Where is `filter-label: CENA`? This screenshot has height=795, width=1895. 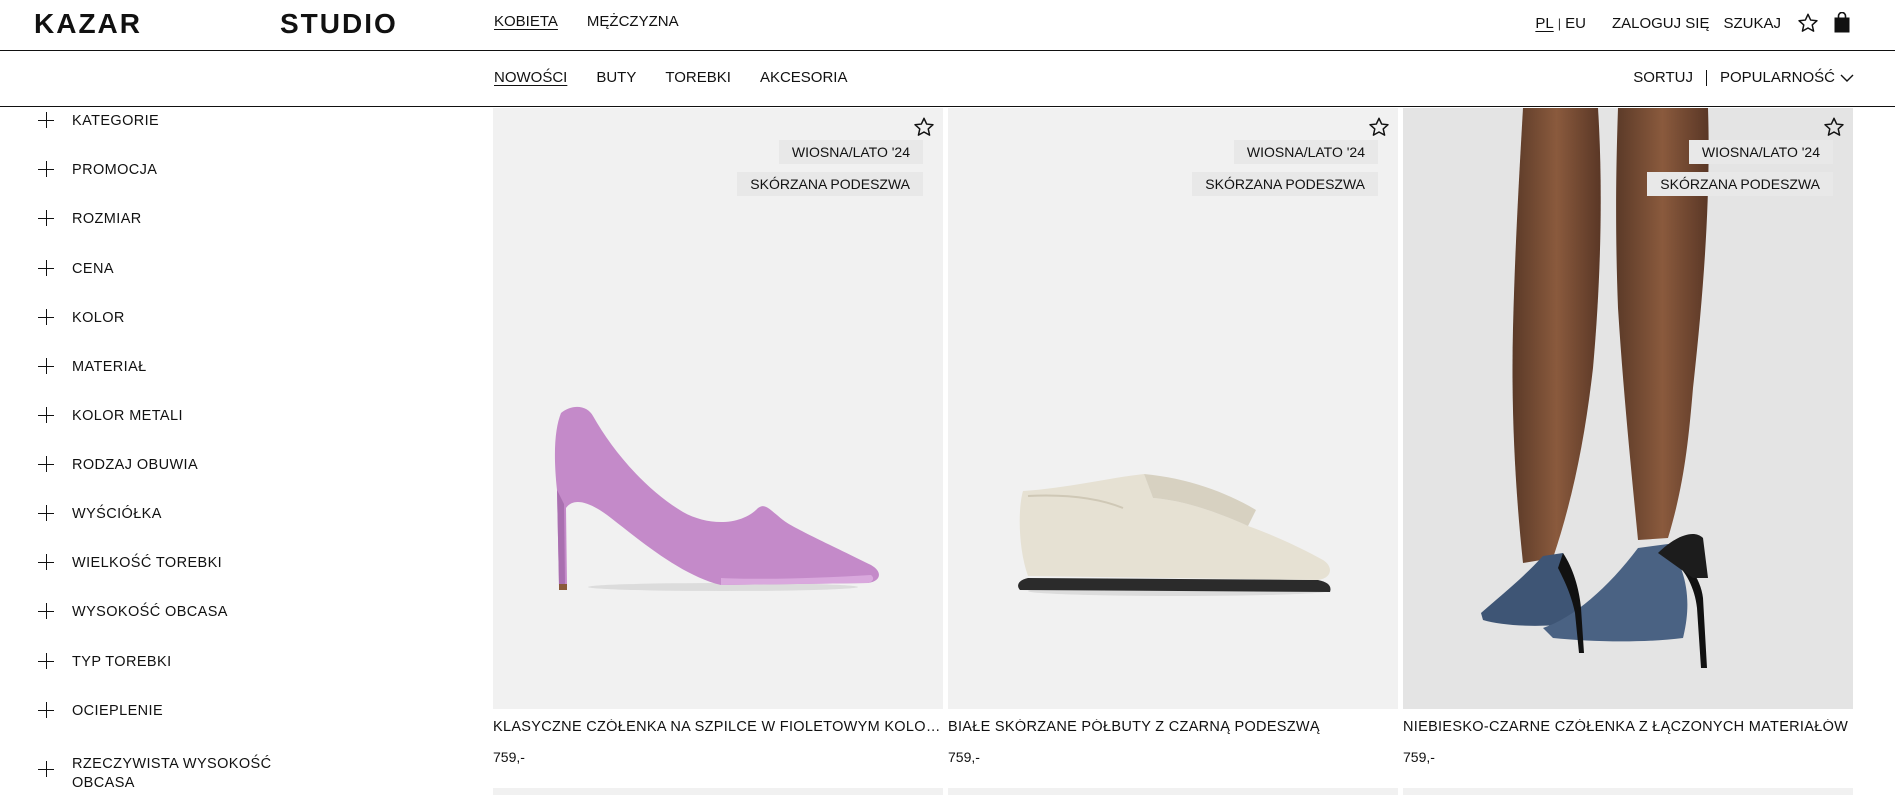 filter-label: CENA is located at coordinates (93, 269).